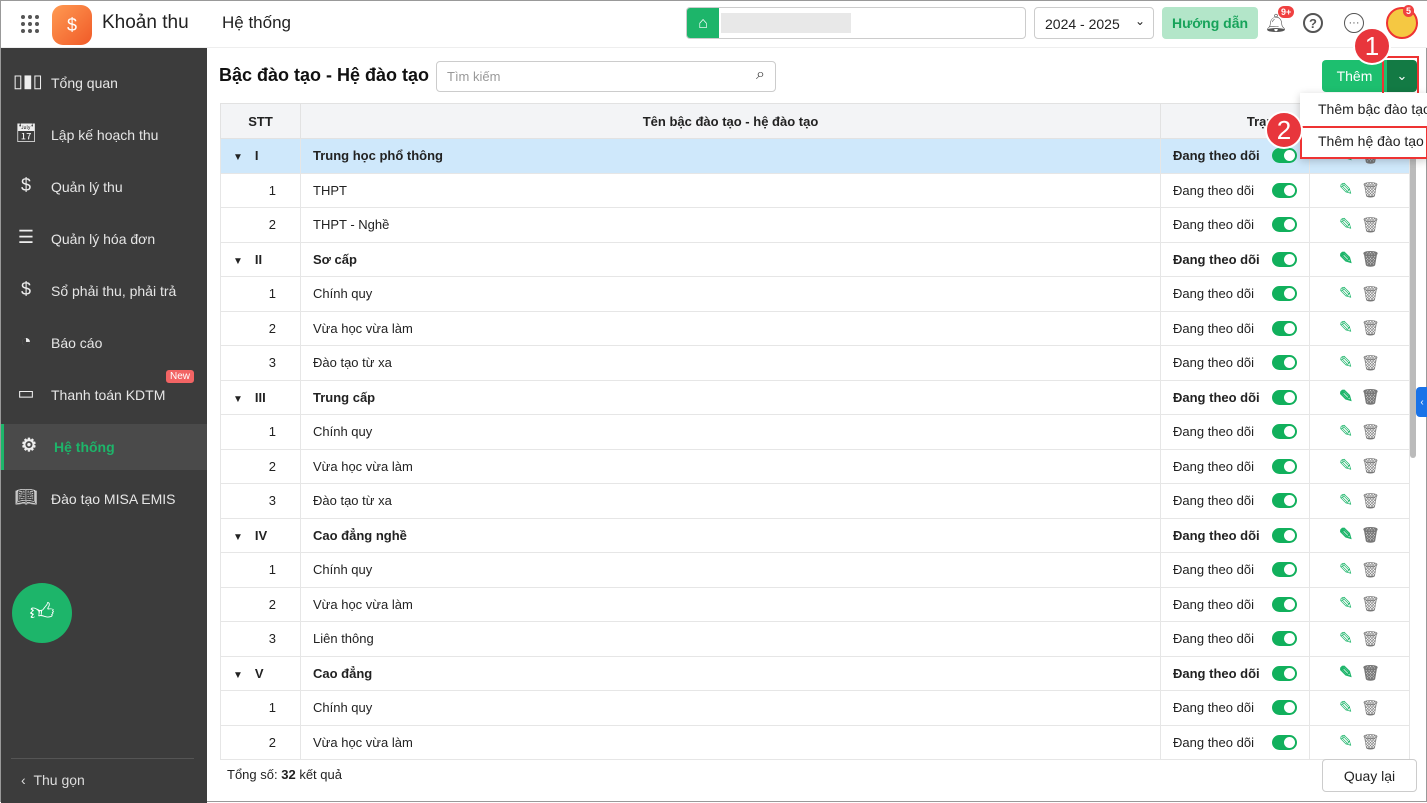  What do you see at coordinates (1369, 775) in the screenshot?
I see `back-button: Quay lại` at bounding box center [1369, 775].